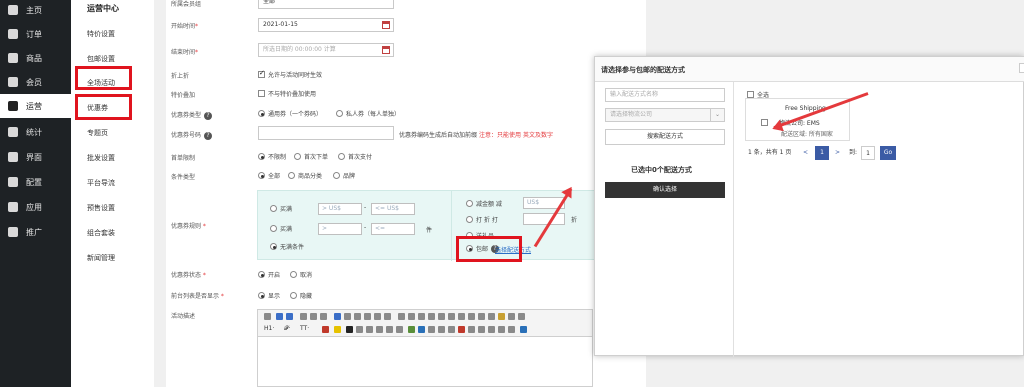  Describe the element at coordinates (35, 106) in the screenshot. I see `sidebar-item-operations: 运营` at that location.